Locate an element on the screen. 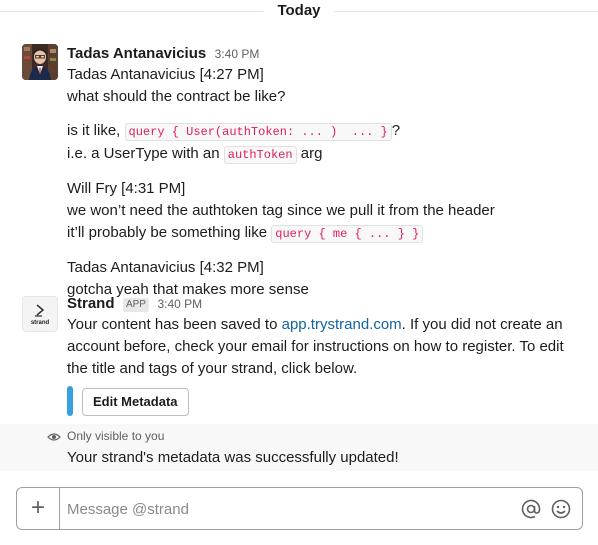  at-sign-icon is located at coordinates (531, 509).